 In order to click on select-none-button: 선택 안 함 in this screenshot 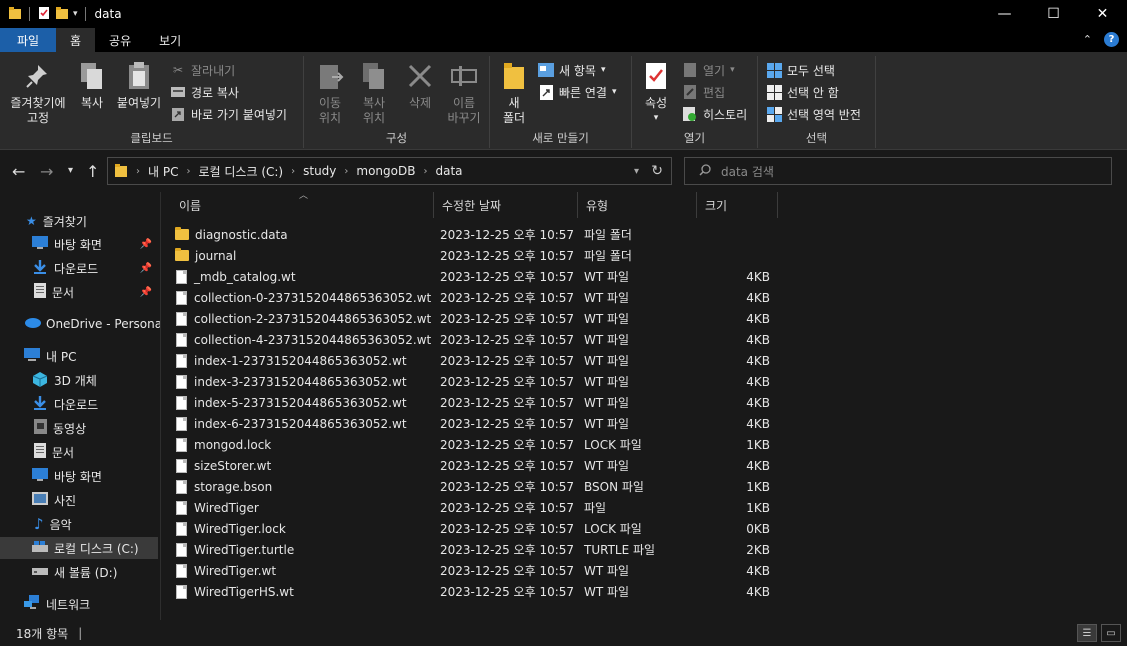, I will do `click(802, 92)`.